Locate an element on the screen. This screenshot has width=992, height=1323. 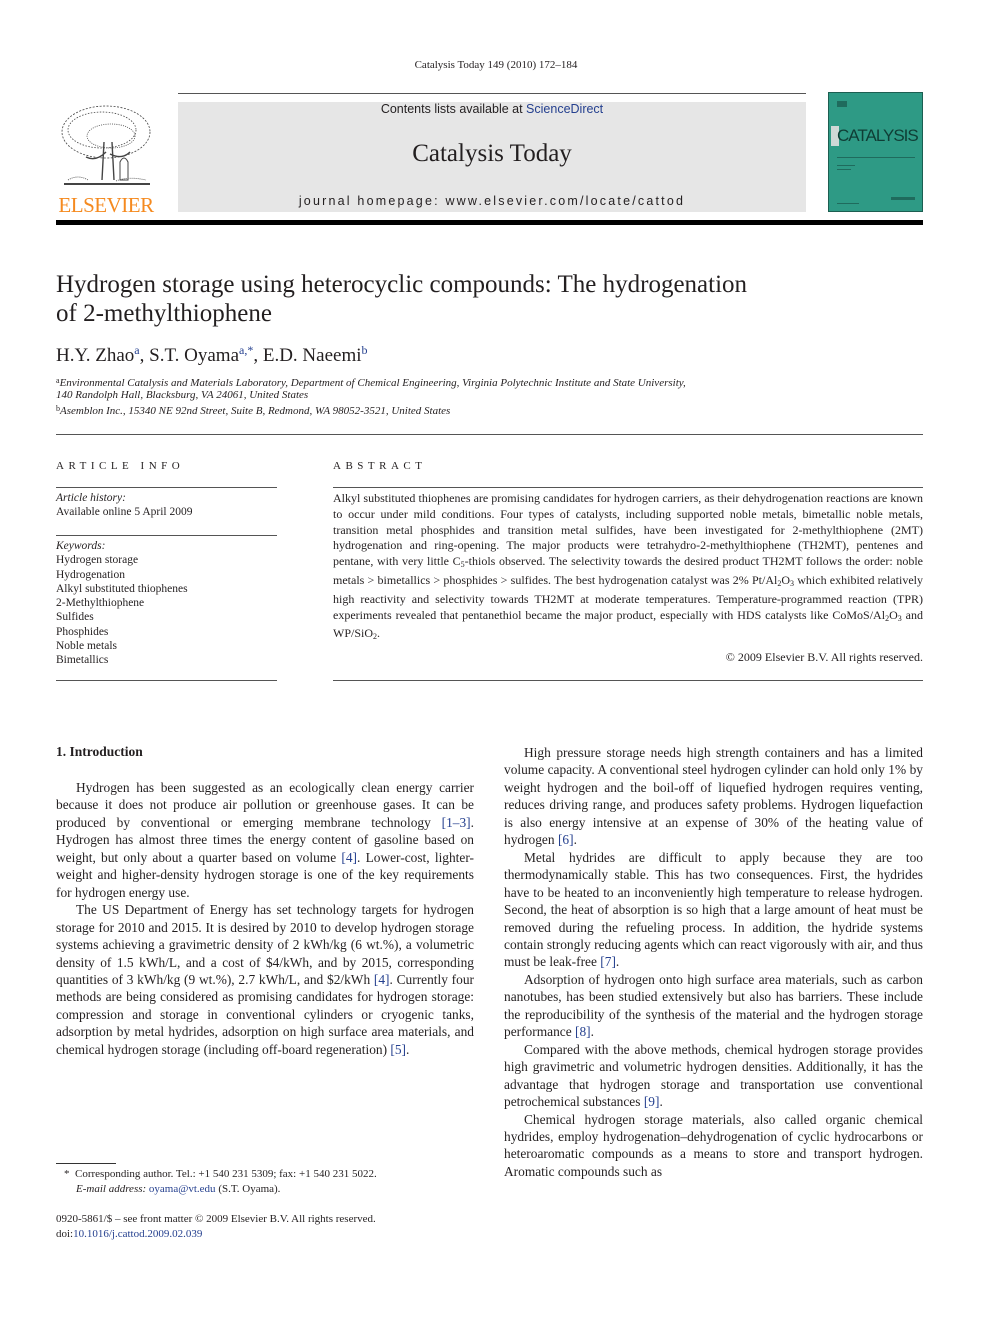
author-name: E.D. Naeemi is located at coordinates (312, 355).